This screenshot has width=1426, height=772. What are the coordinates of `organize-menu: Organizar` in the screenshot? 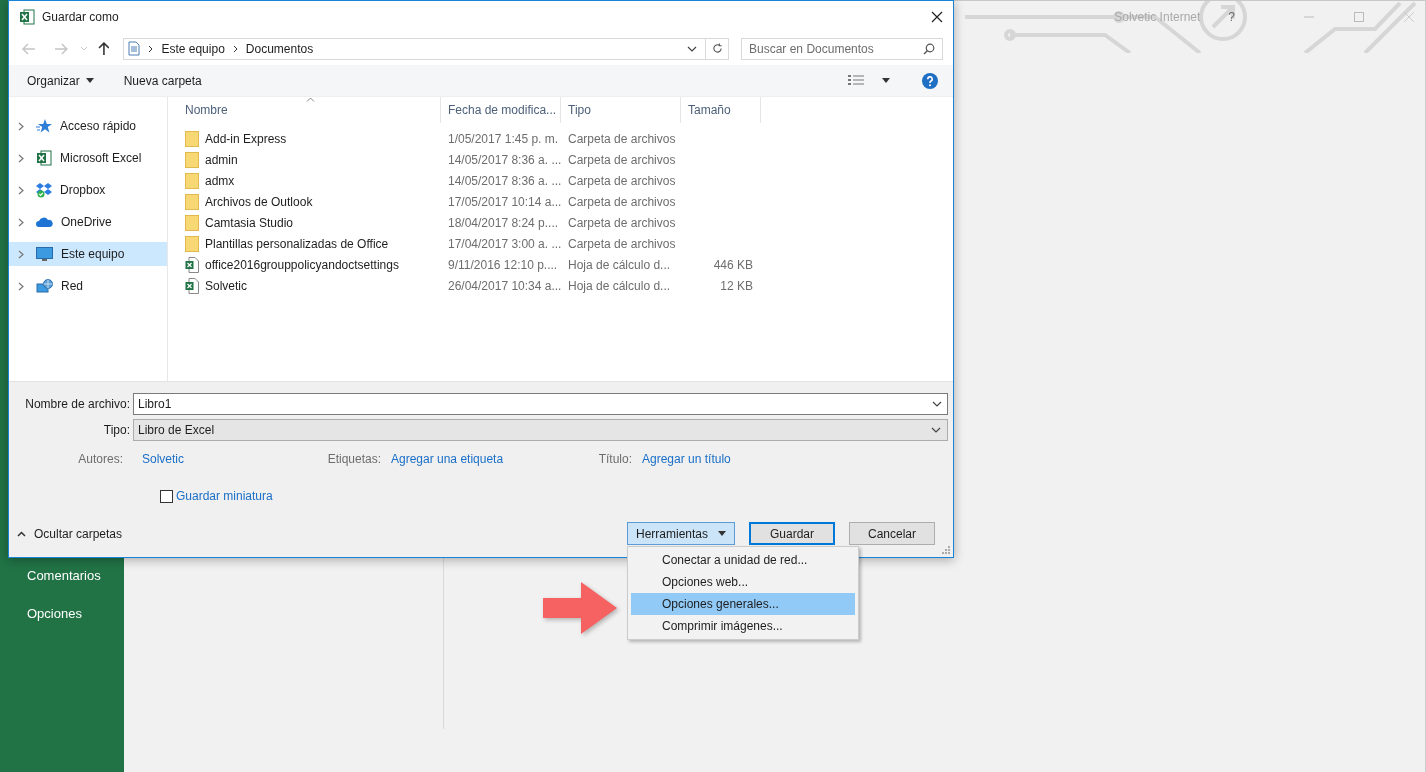 It's located at (53, 80).